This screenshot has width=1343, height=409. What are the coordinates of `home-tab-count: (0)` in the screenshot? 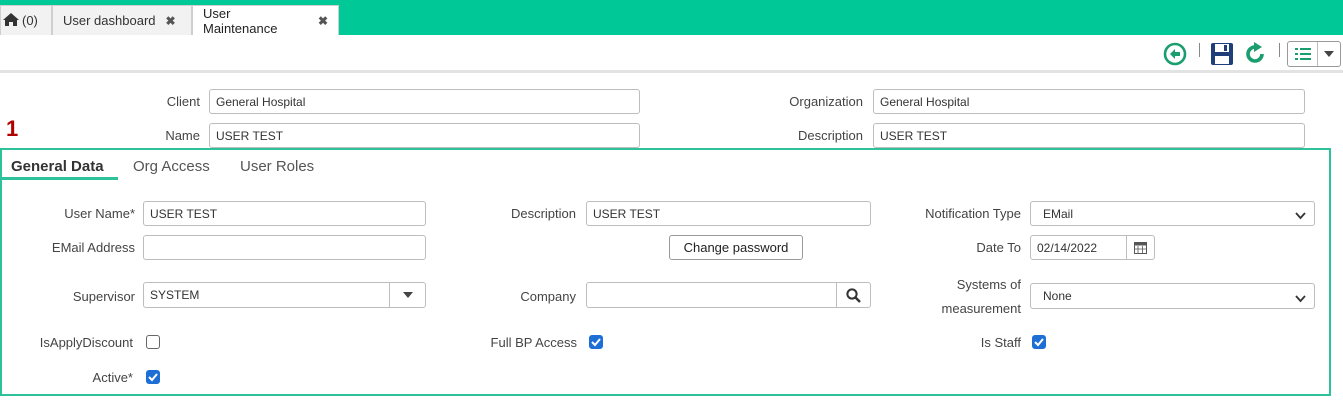 It's located at (30, 20).